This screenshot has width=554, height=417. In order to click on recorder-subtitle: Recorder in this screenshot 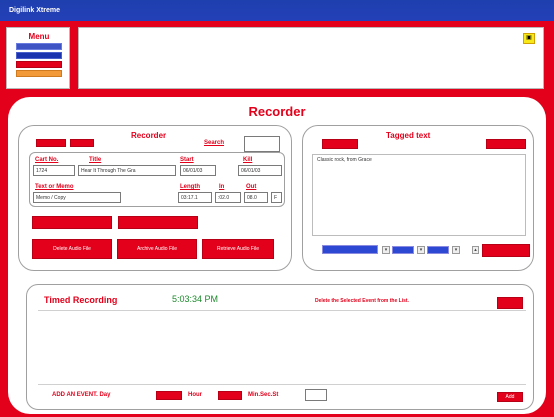, I will do `click(149, 135)`.